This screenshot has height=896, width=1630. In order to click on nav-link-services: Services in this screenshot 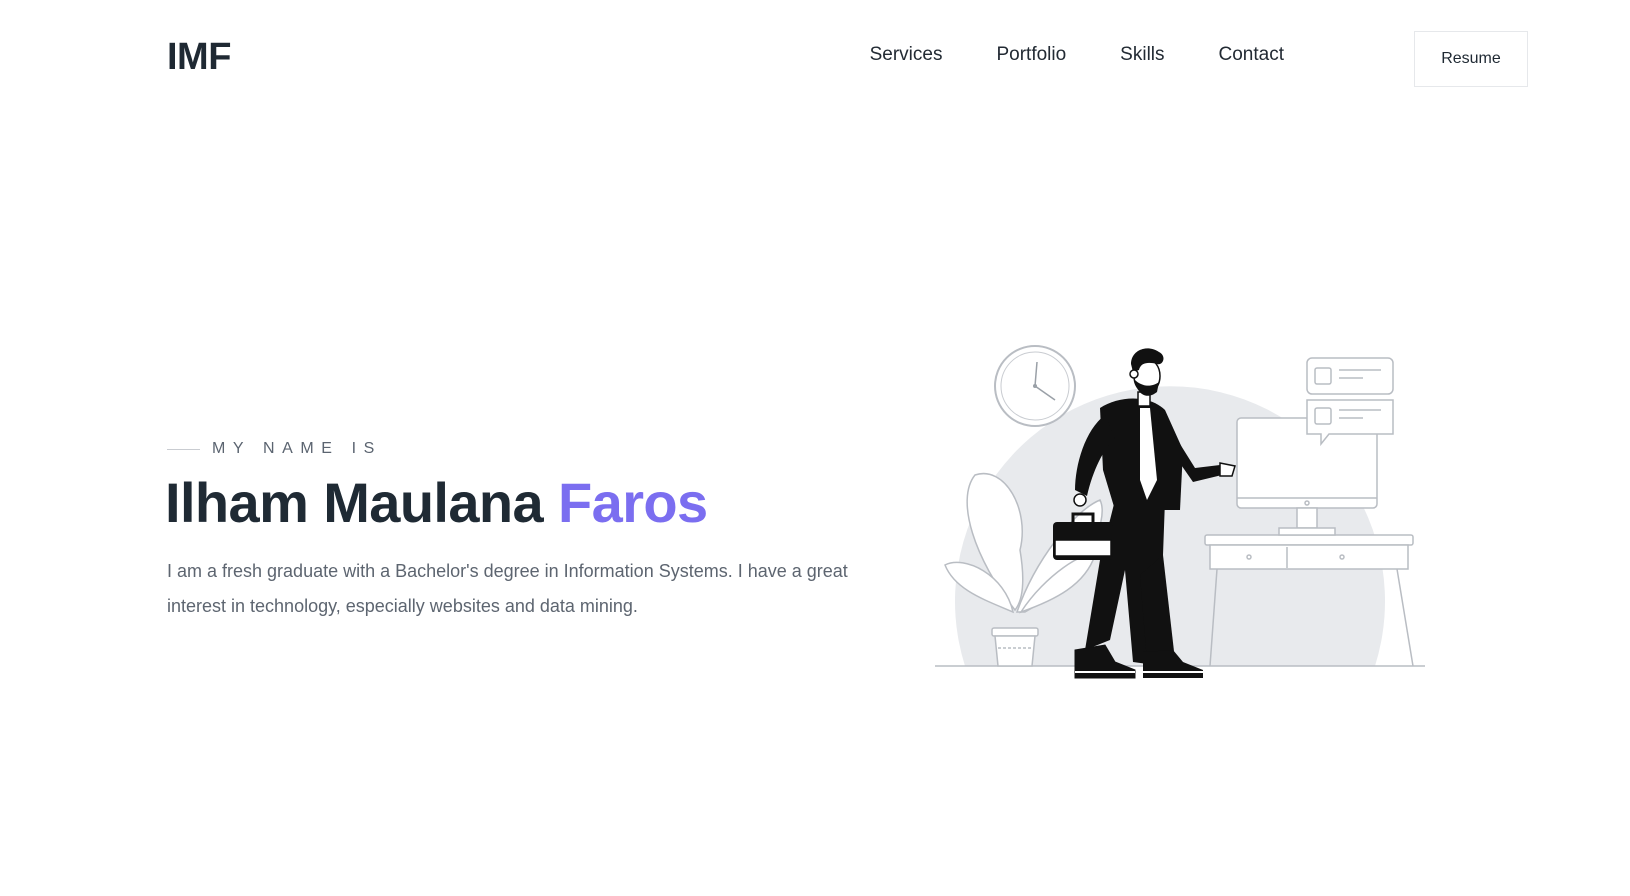, I will do `click(906, 55)`.